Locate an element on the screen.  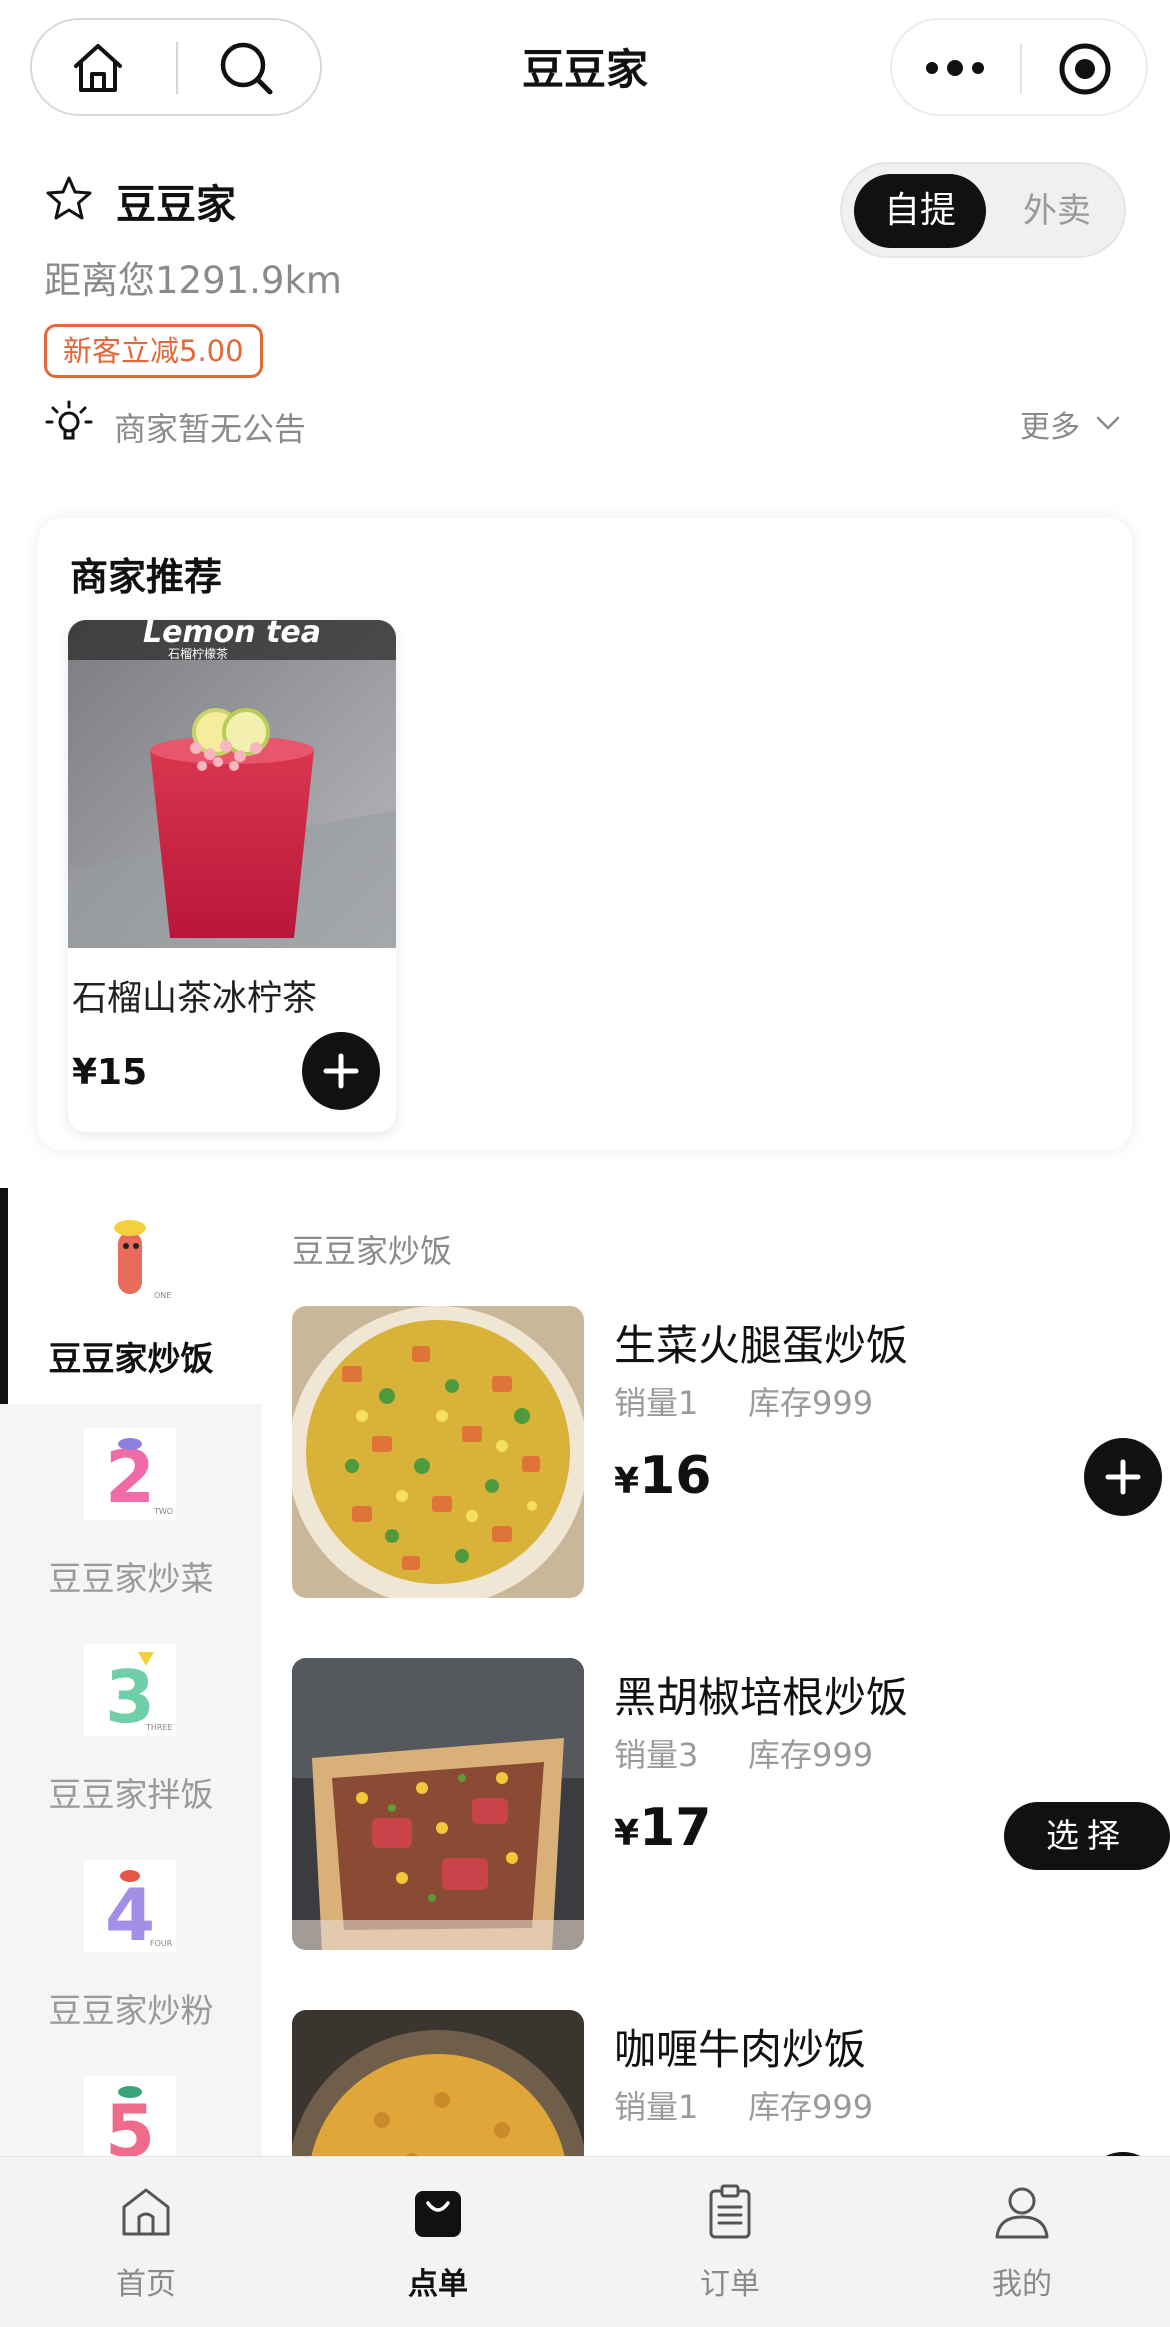
tab-bar: 首页 点单 订单 我的 is located at coordinates (585, 2241).